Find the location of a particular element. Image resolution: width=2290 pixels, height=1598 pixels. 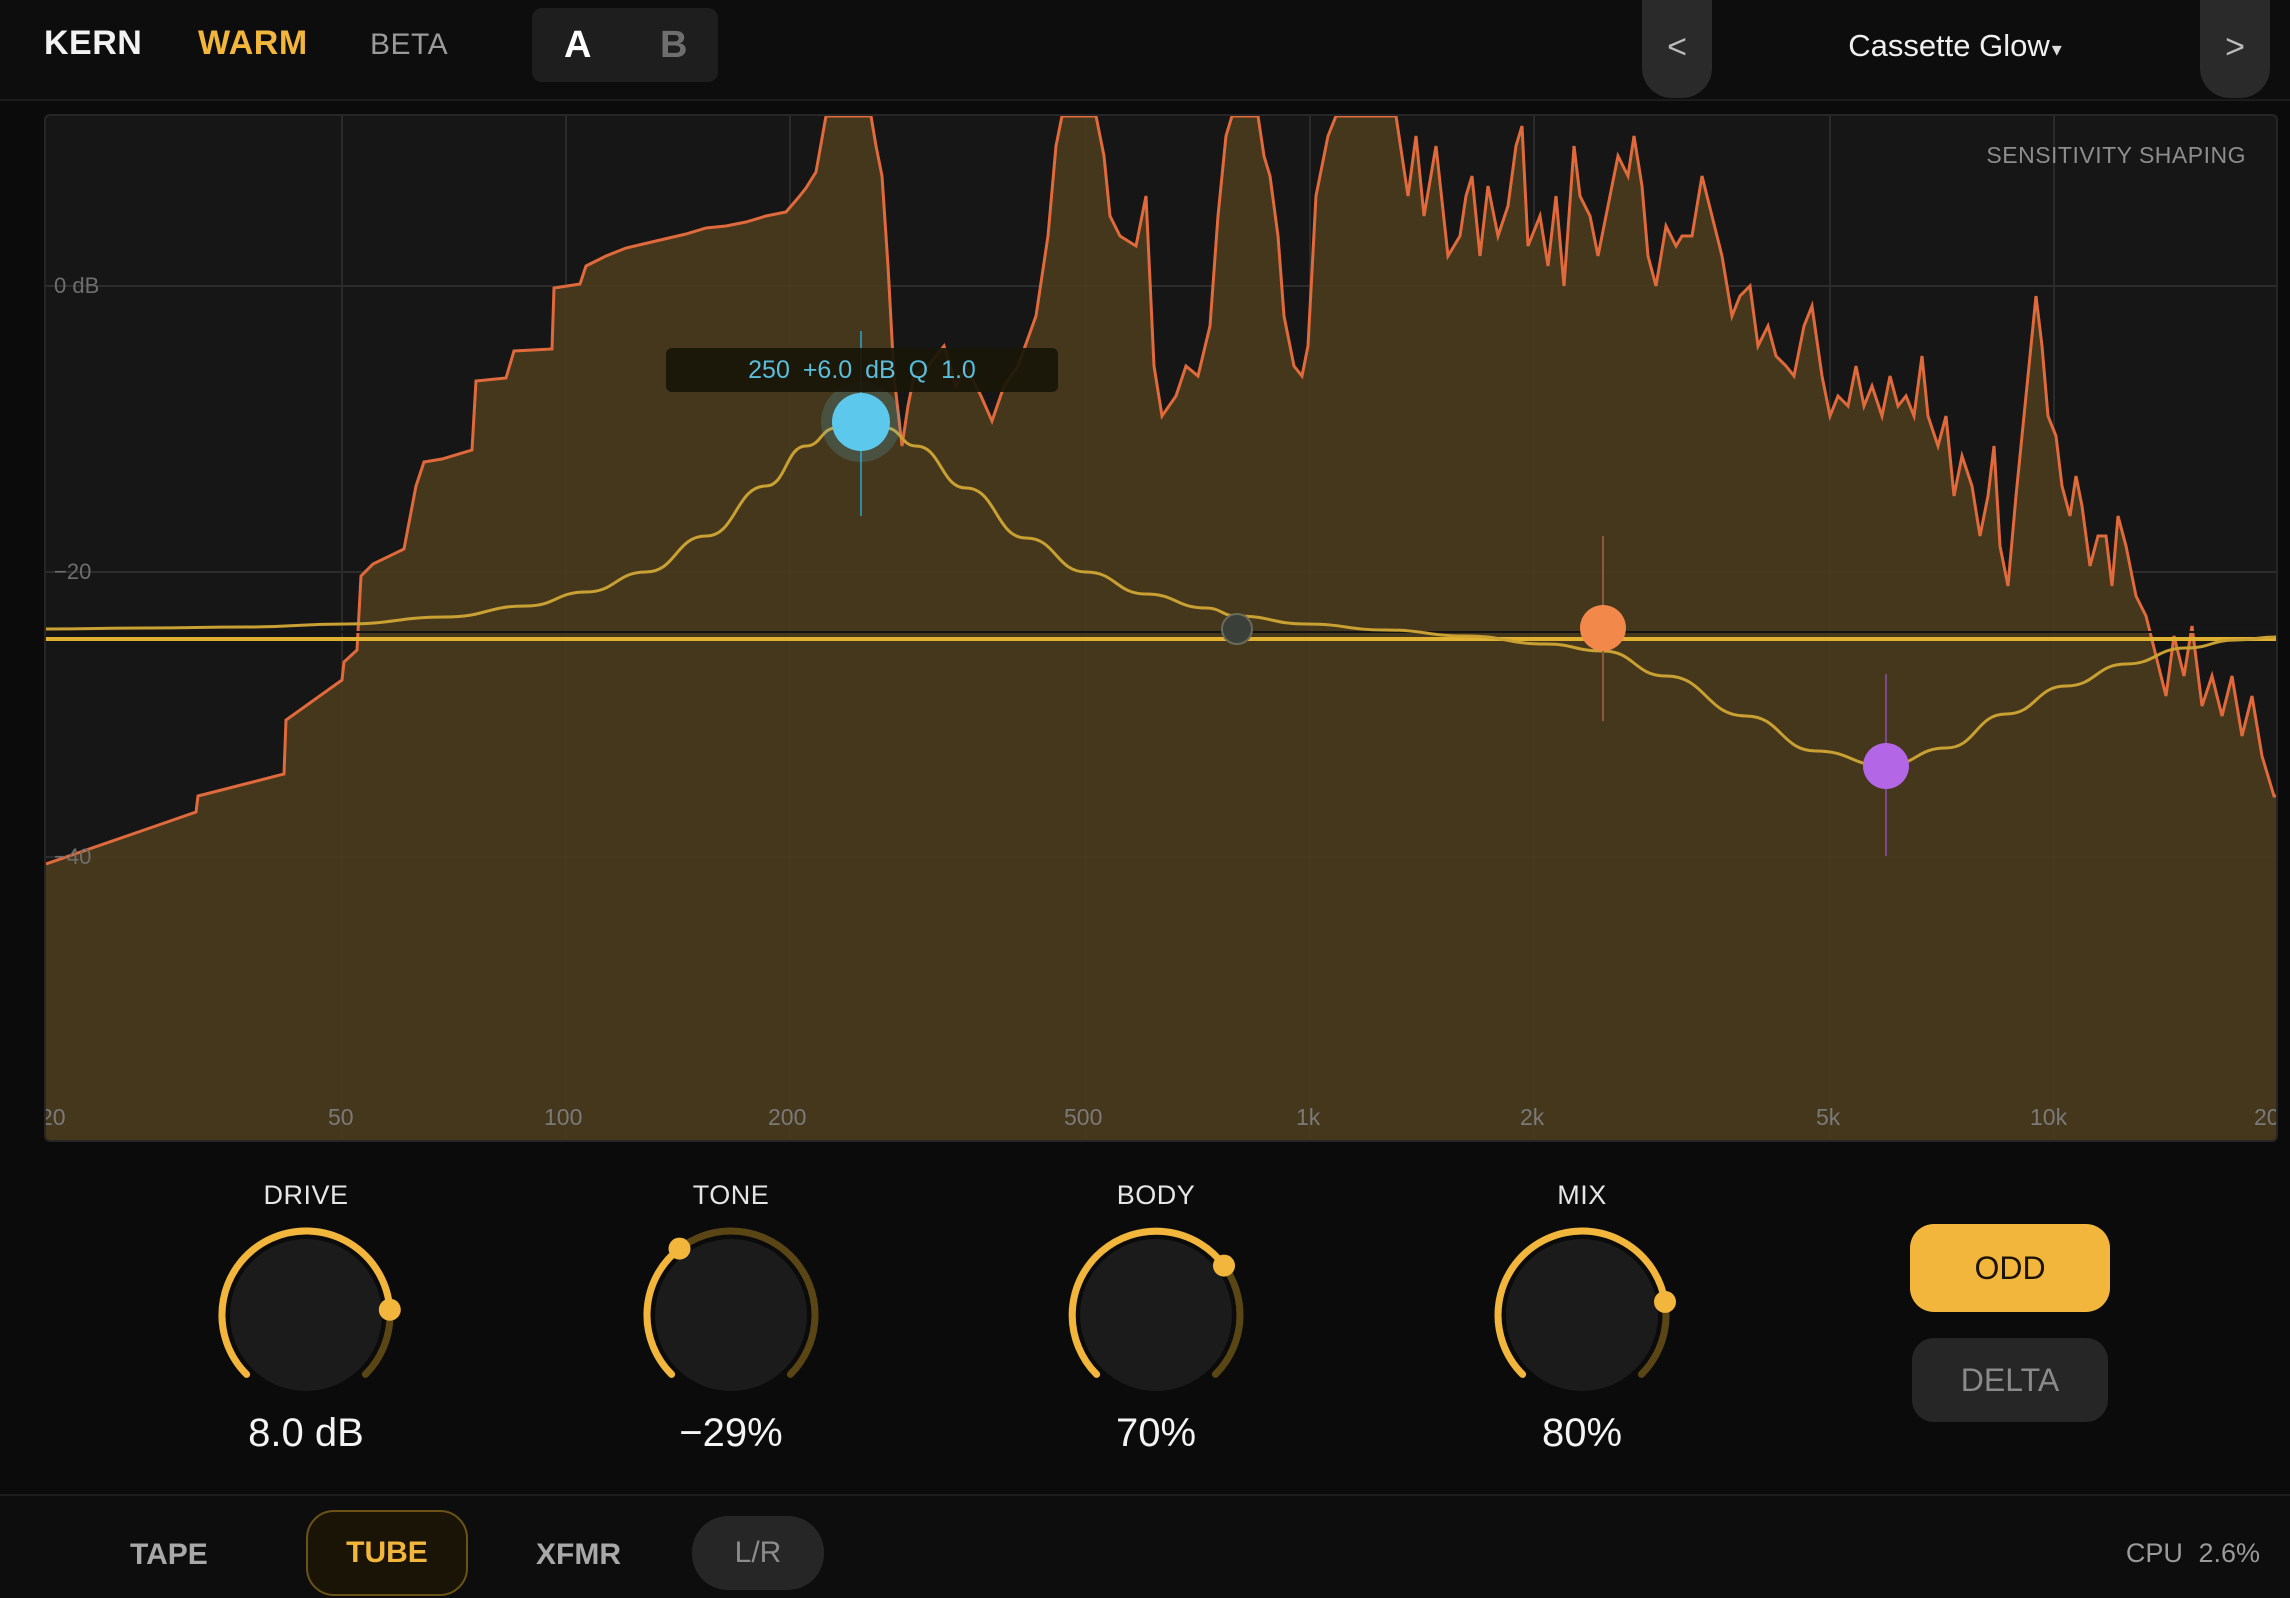

knob-value: 80% is located at coordinates (1582, 1433).